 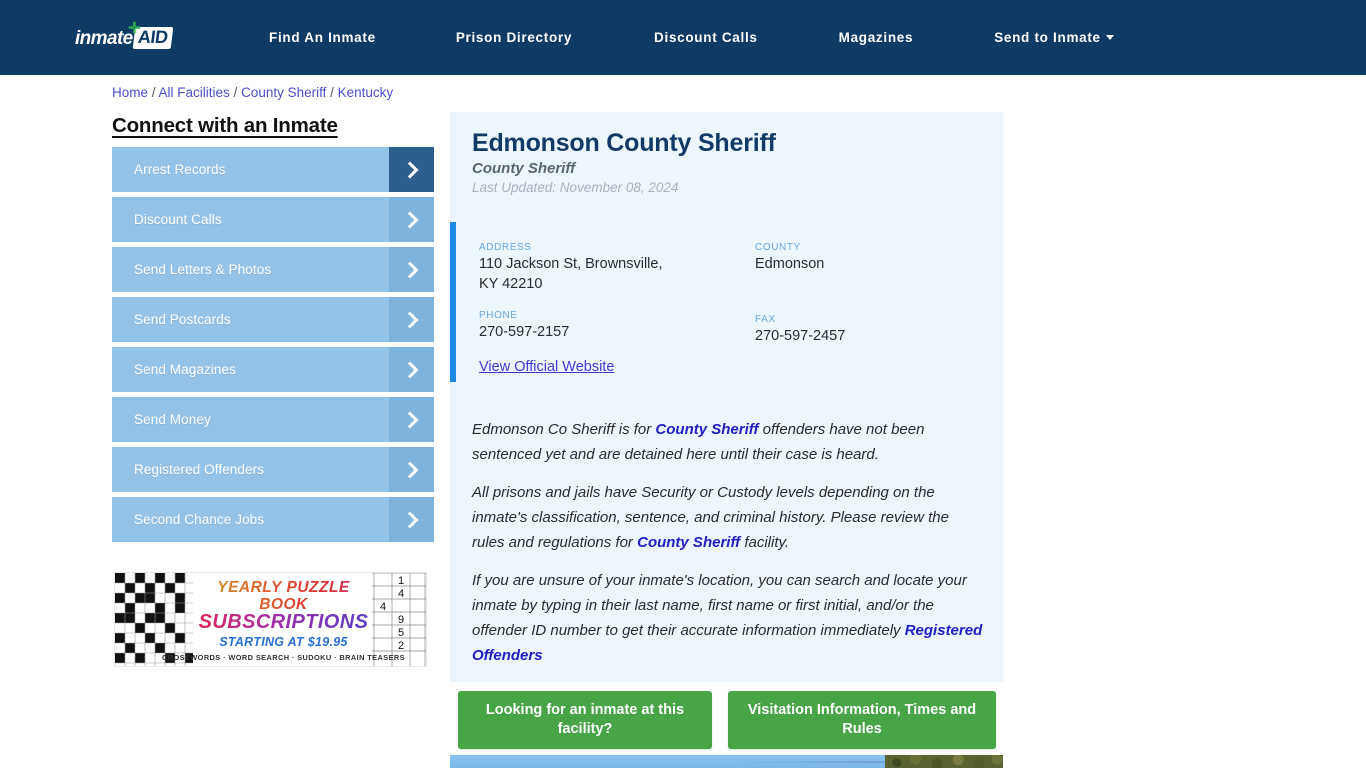 I want to click on county-value: Edmonson, so click(x=790, y=264).